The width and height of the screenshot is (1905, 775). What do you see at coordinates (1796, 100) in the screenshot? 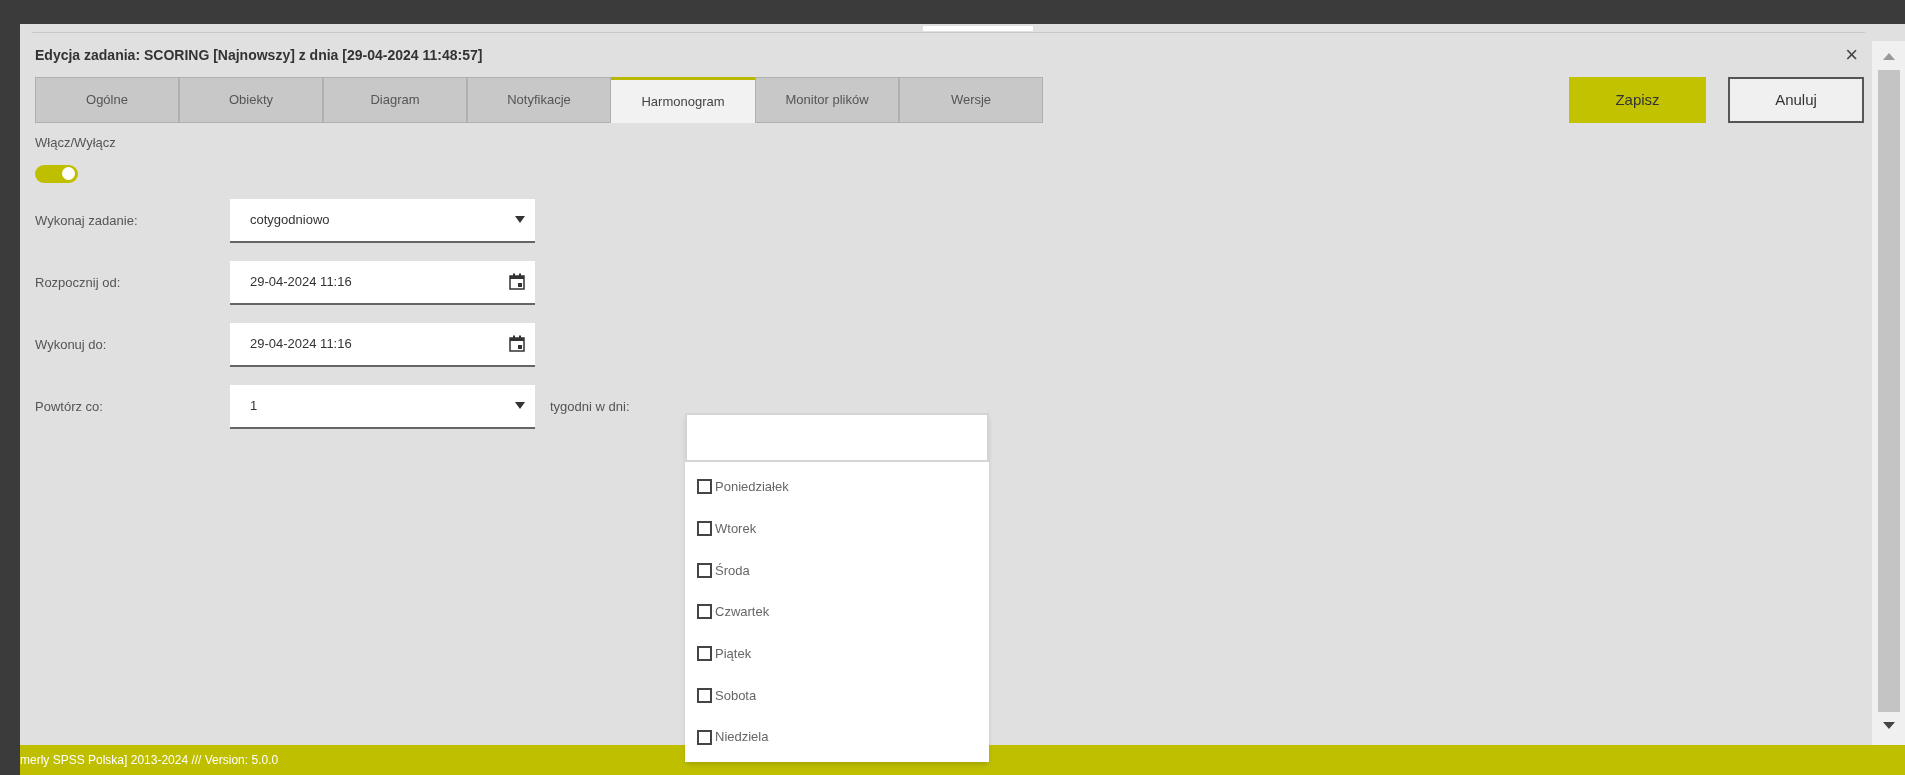
I see `cancel-button: Anuluj` at bounding box center [1796, 100].